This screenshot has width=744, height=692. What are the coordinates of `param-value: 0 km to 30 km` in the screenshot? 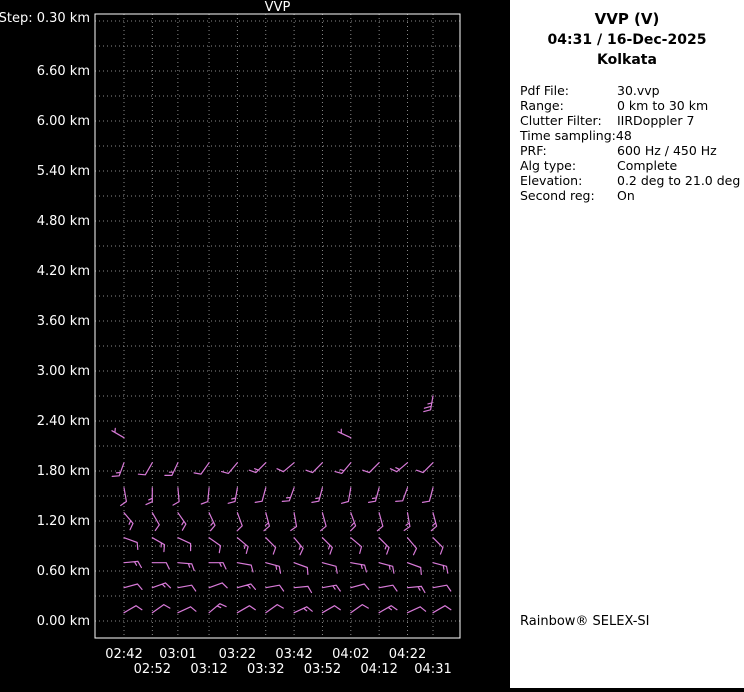 It's located at (663, 105).